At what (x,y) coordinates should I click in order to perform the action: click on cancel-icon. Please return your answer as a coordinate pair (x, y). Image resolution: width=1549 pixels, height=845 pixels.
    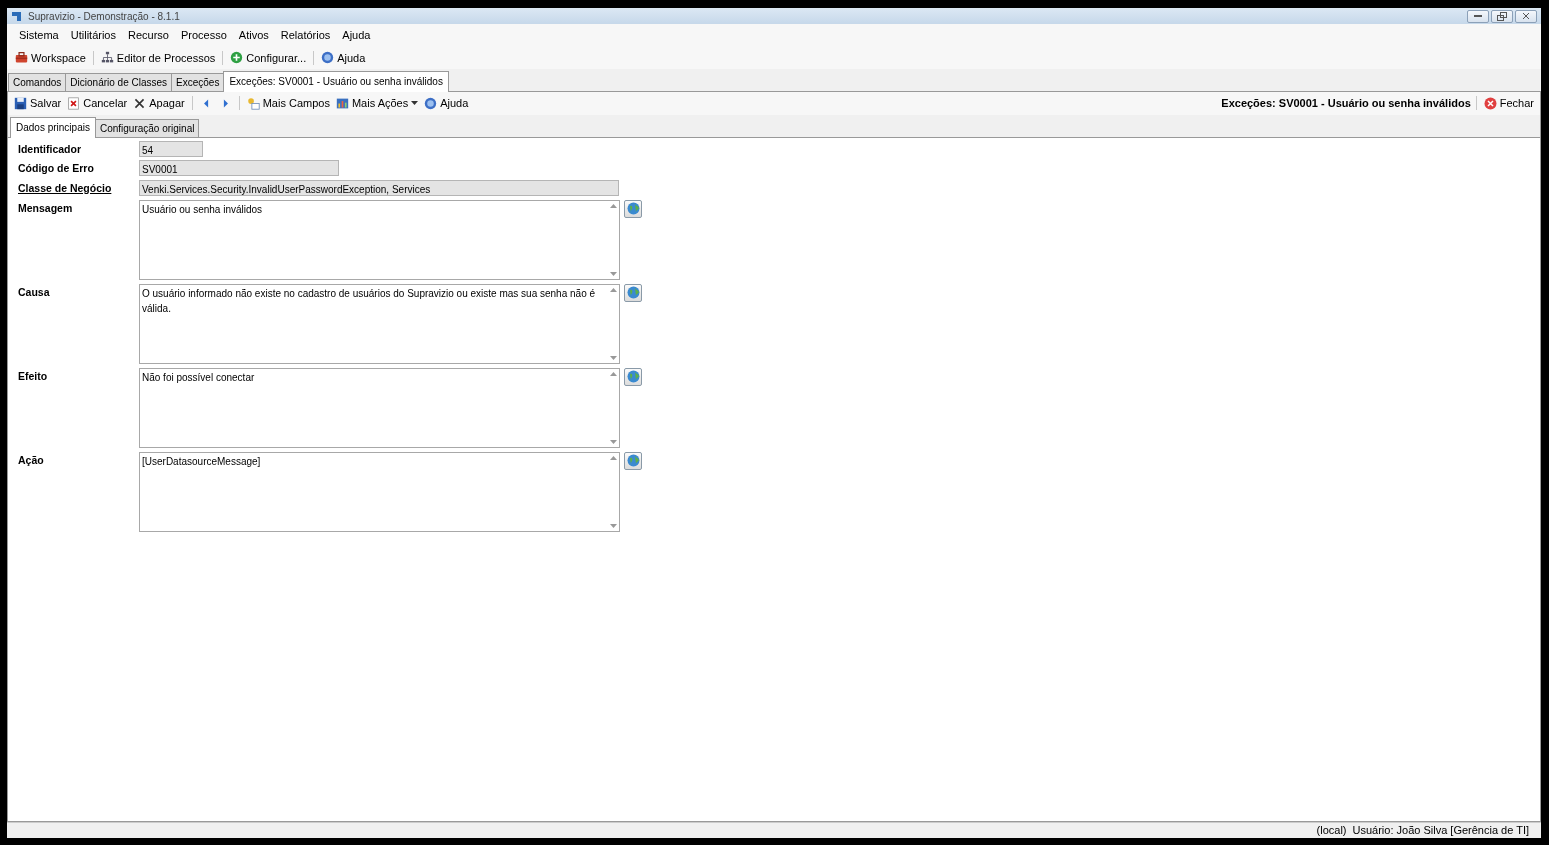
    Looking at the image, I should click on (74, 103).